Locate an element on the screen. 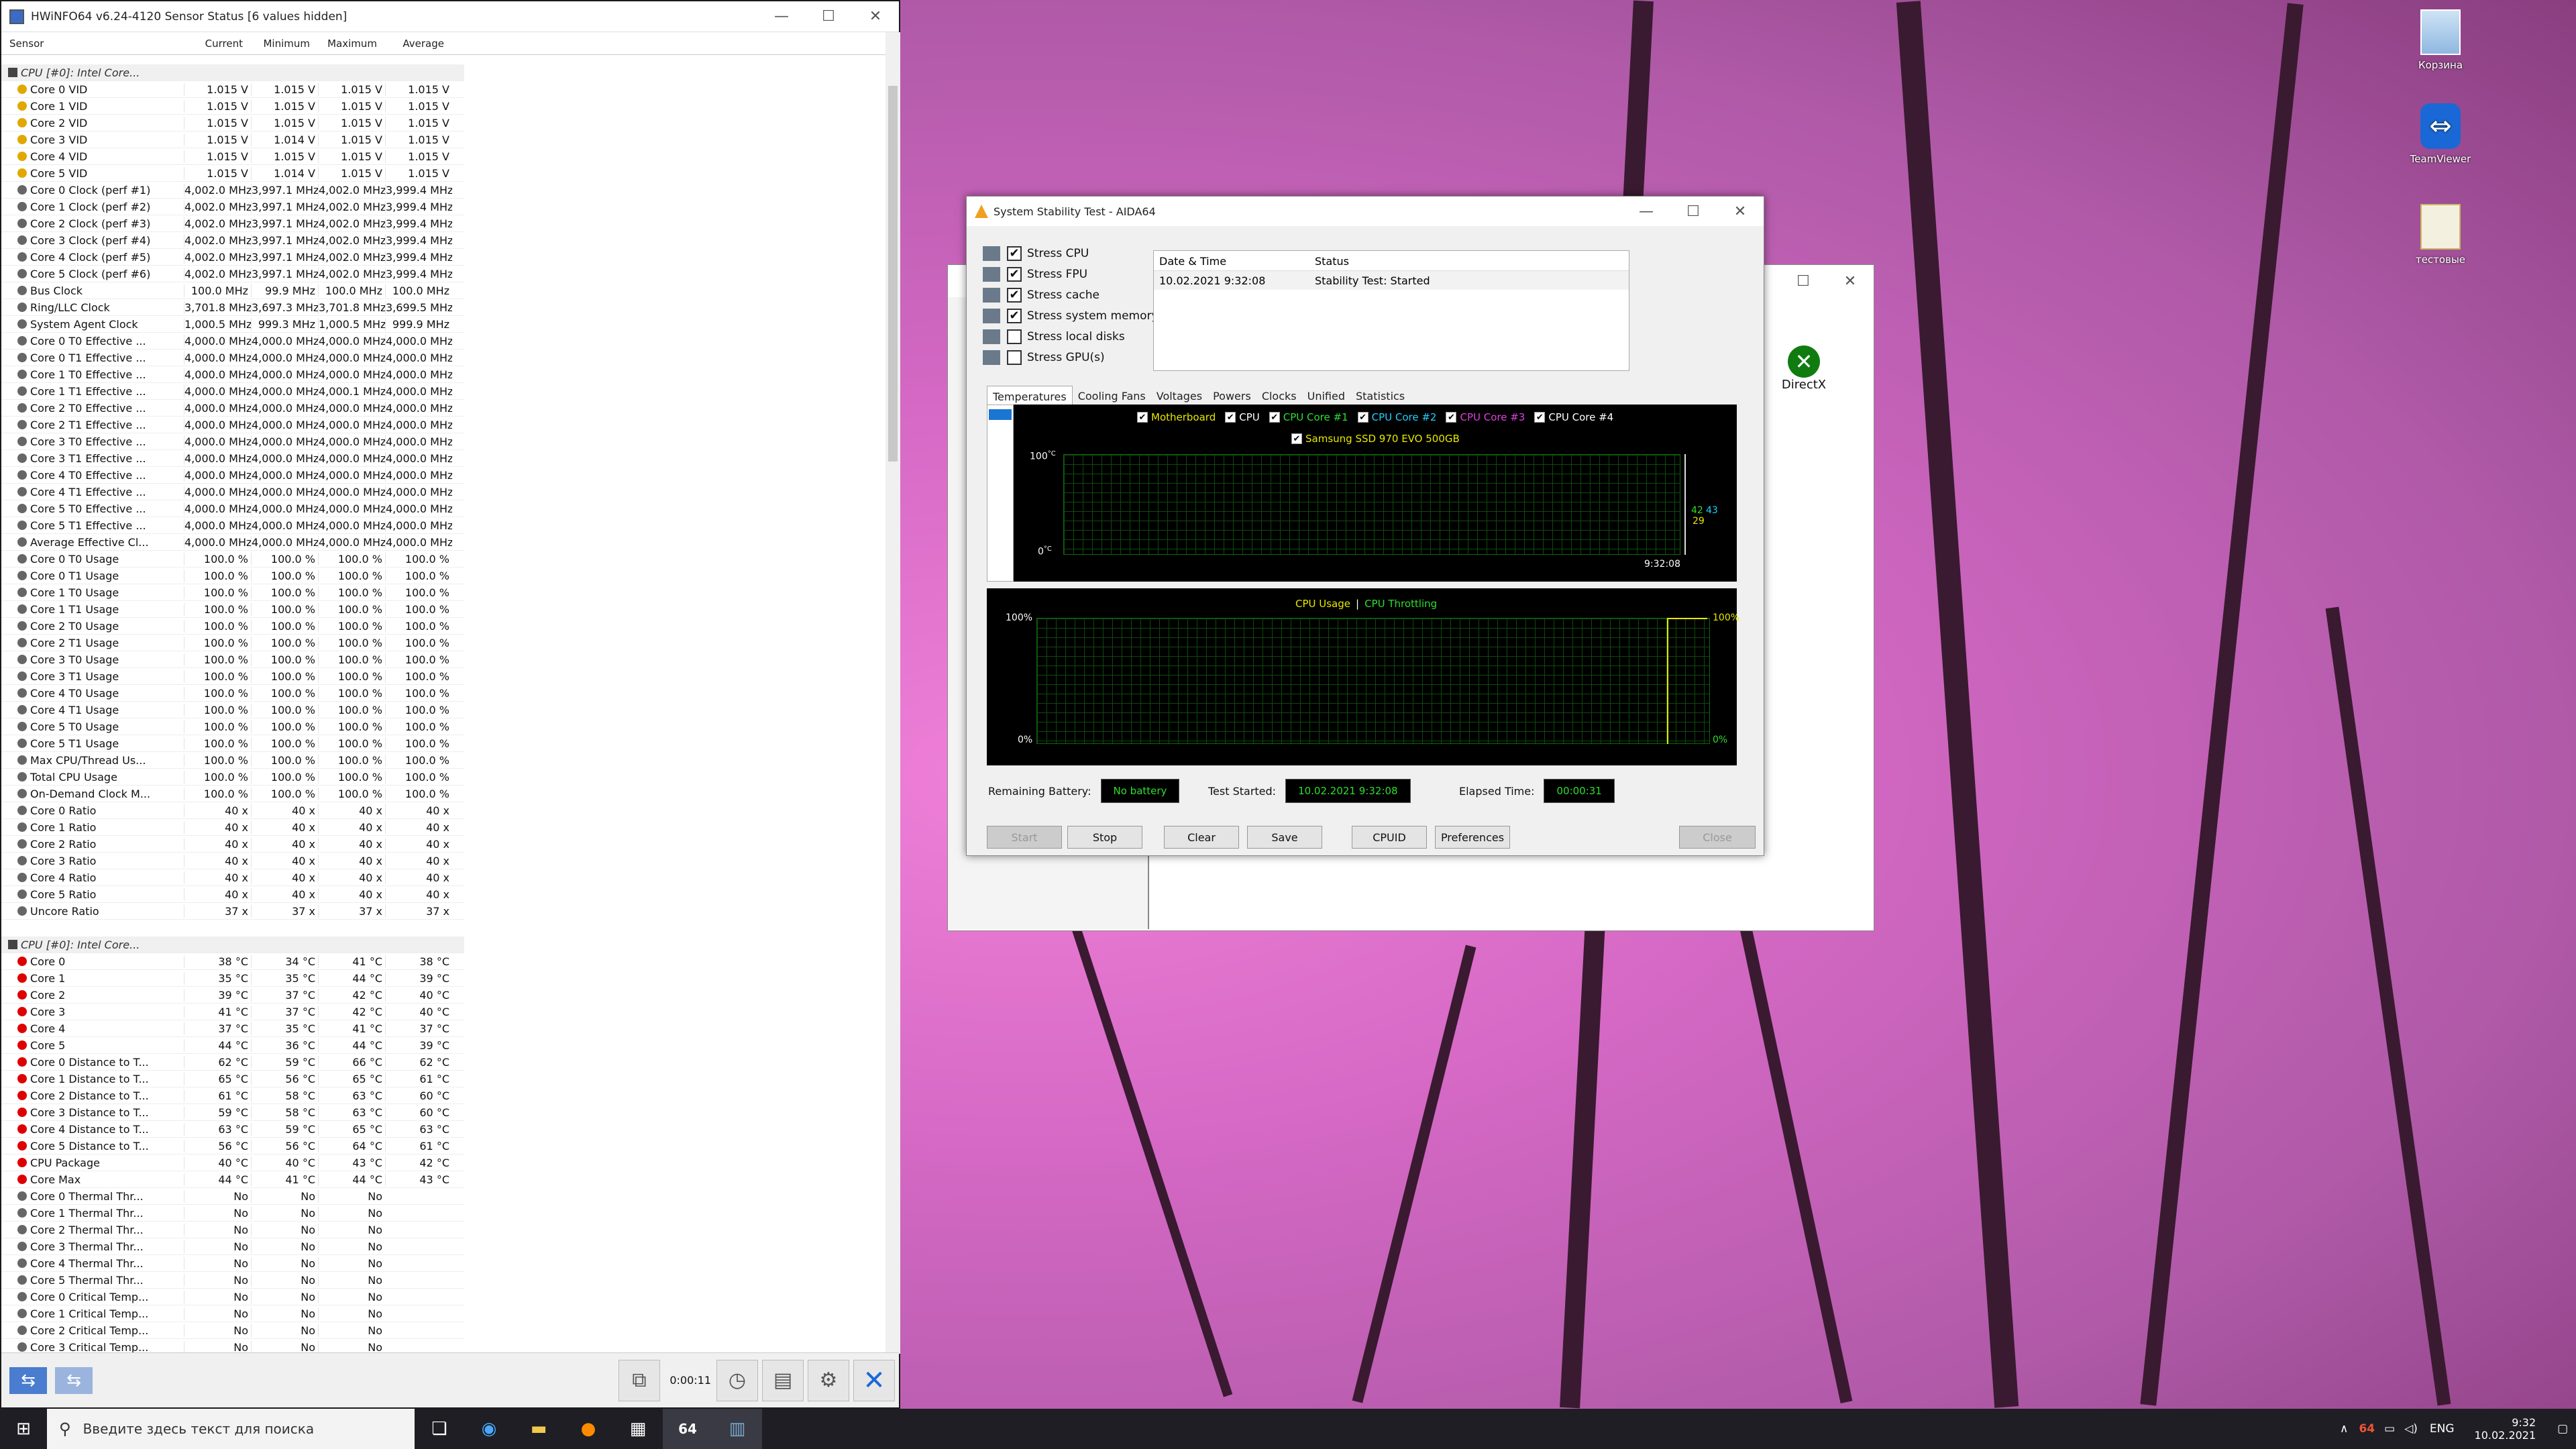  start-button: Start is located at coordinates (1024, 837).